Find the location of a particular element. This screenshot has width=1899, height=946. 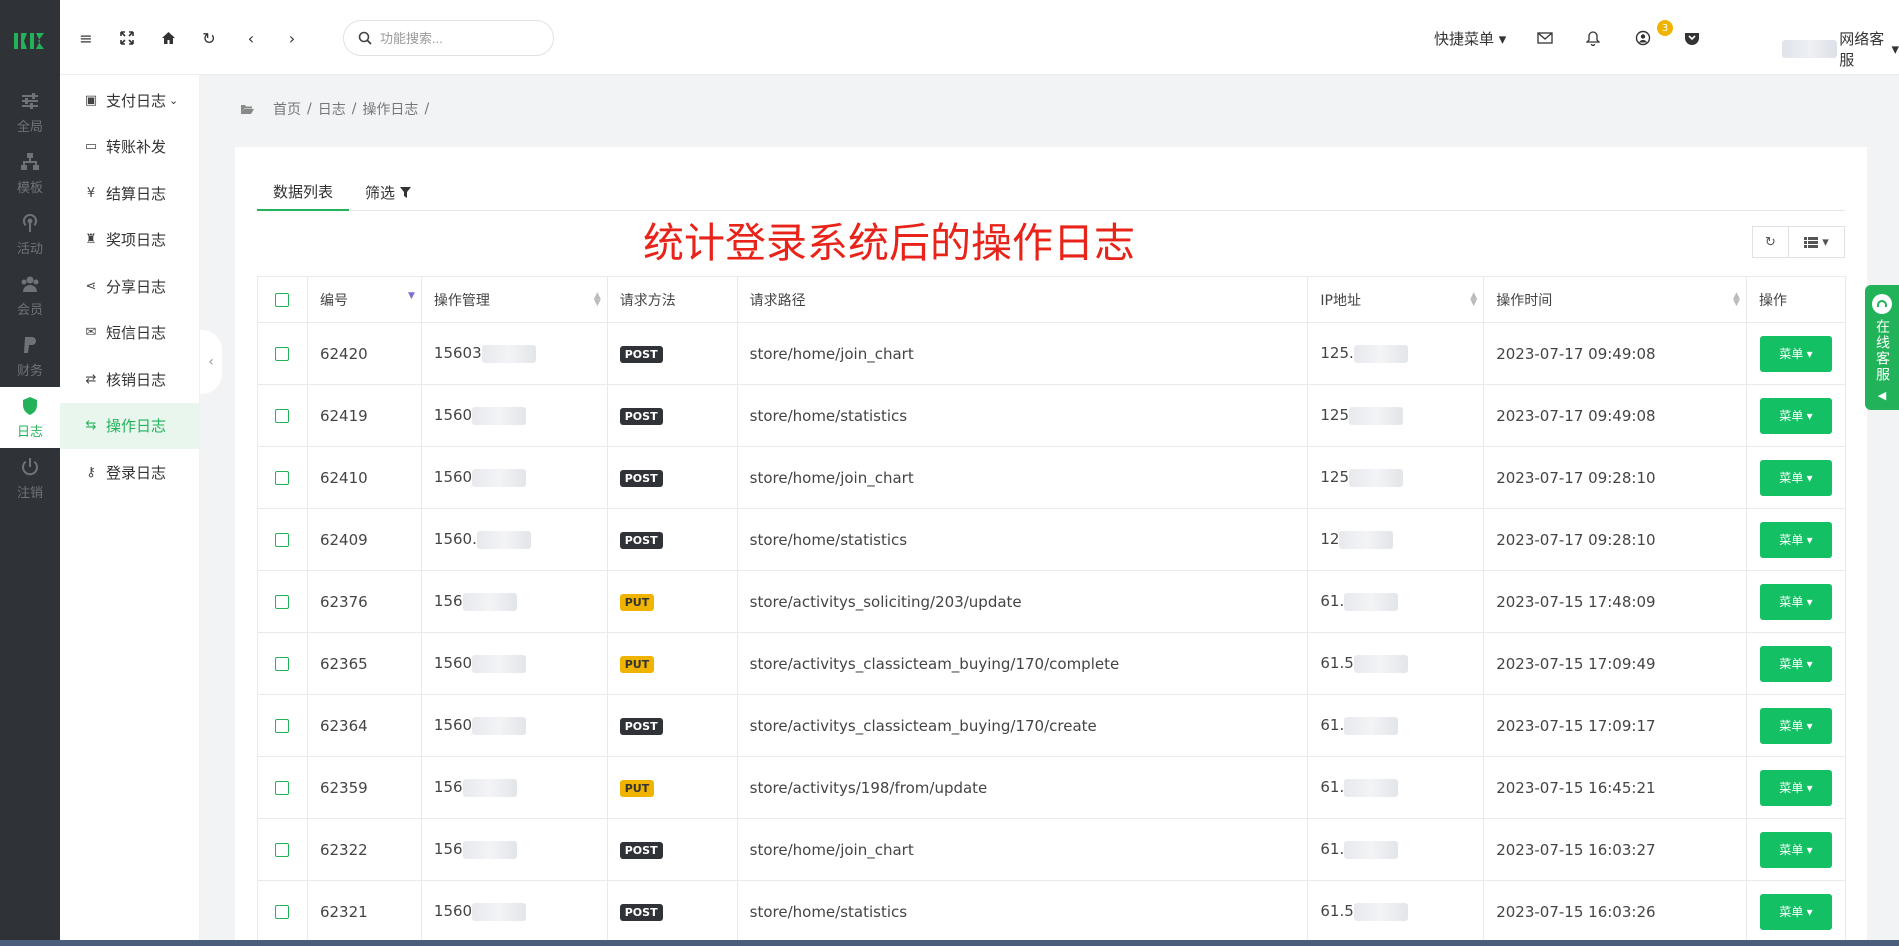

subnav-item-6: ⇄ 核销日志 is located at coordinates (129, 379).